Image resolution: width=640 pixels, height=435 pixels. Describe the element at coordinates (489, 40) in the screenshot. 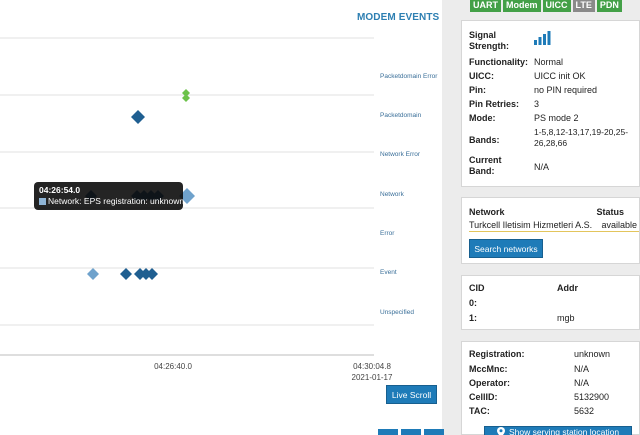

I see `signal-label: Signal Strength:` at that location.